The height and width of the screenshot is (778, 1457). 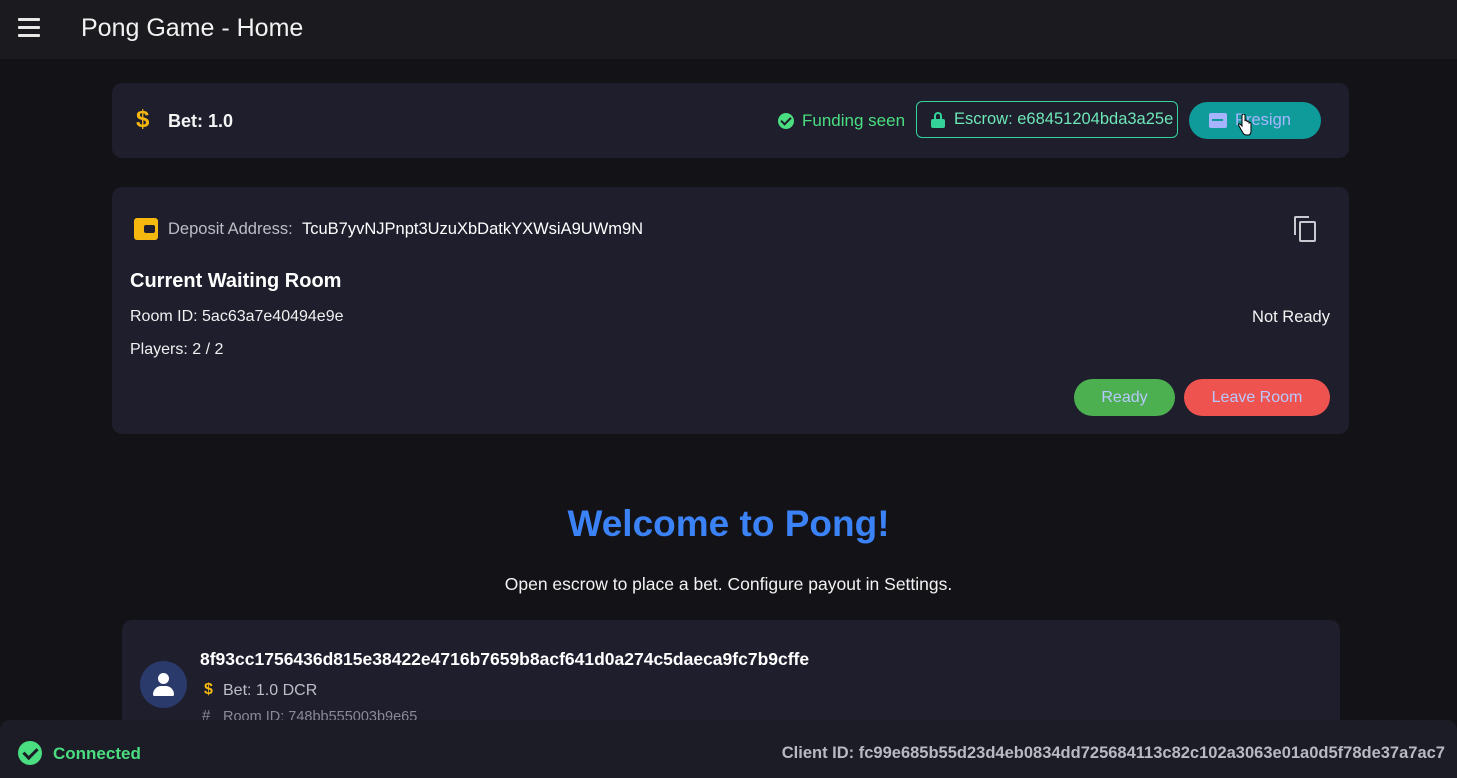 I want to click on bet-amount: Bet: 1.0, so click(x=201, y=121).